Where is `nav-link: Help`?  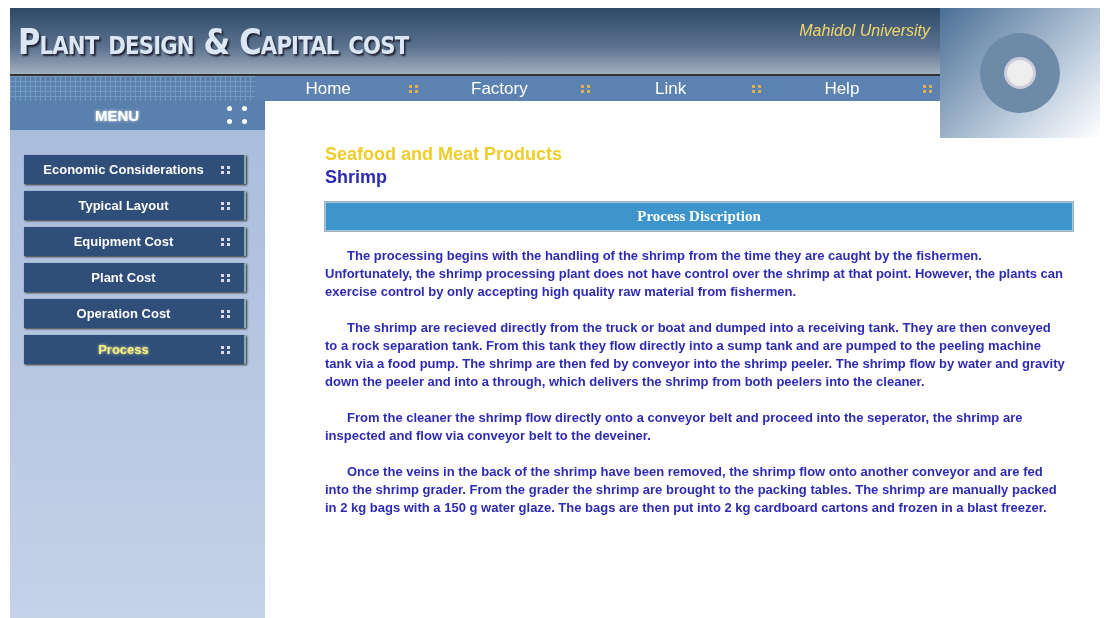 nav-link: Help is located at coordinates (841, 88).